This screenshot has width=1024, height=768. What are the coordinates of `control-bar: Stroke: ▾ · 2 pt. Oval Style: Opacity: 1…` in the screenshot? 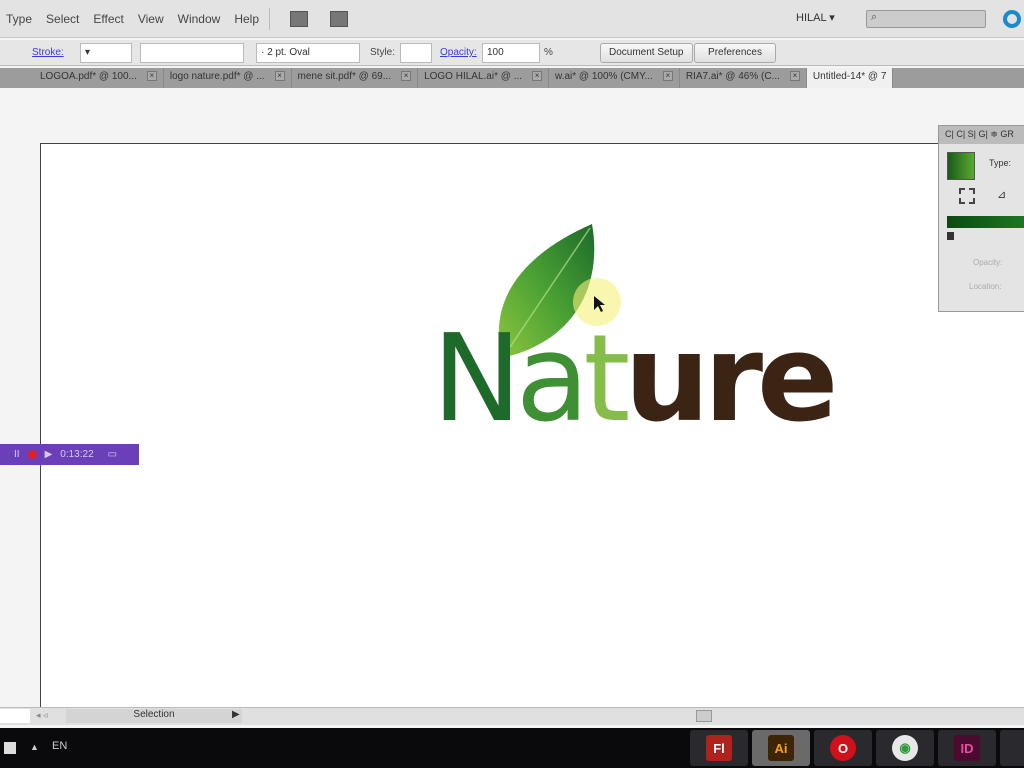 It's located at (512, 53).